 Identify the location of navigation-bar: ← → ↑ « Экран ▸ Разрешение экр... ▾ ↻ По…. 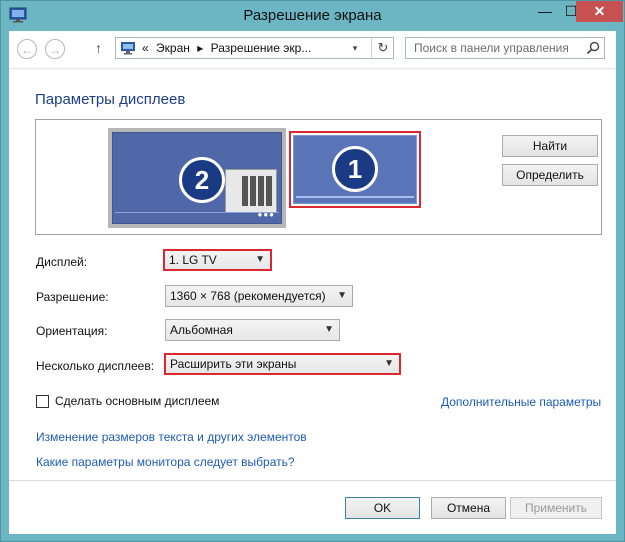
(312, 50).